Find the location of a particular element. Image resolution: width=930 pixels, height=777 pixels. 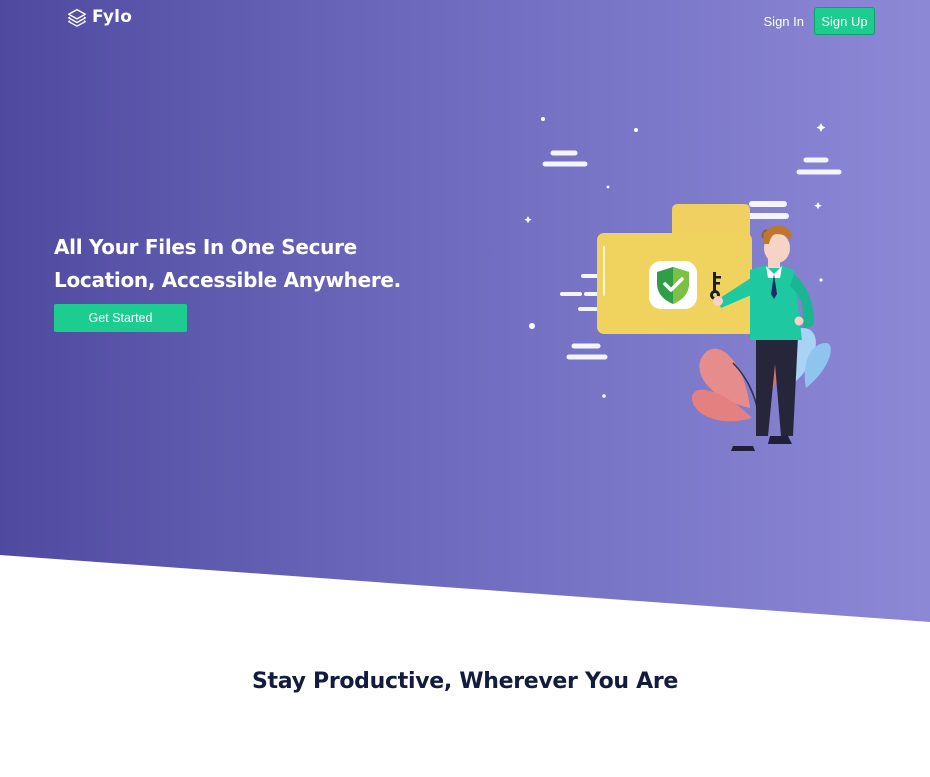

brand-name: Fylo is located at coordinates (112, 17).